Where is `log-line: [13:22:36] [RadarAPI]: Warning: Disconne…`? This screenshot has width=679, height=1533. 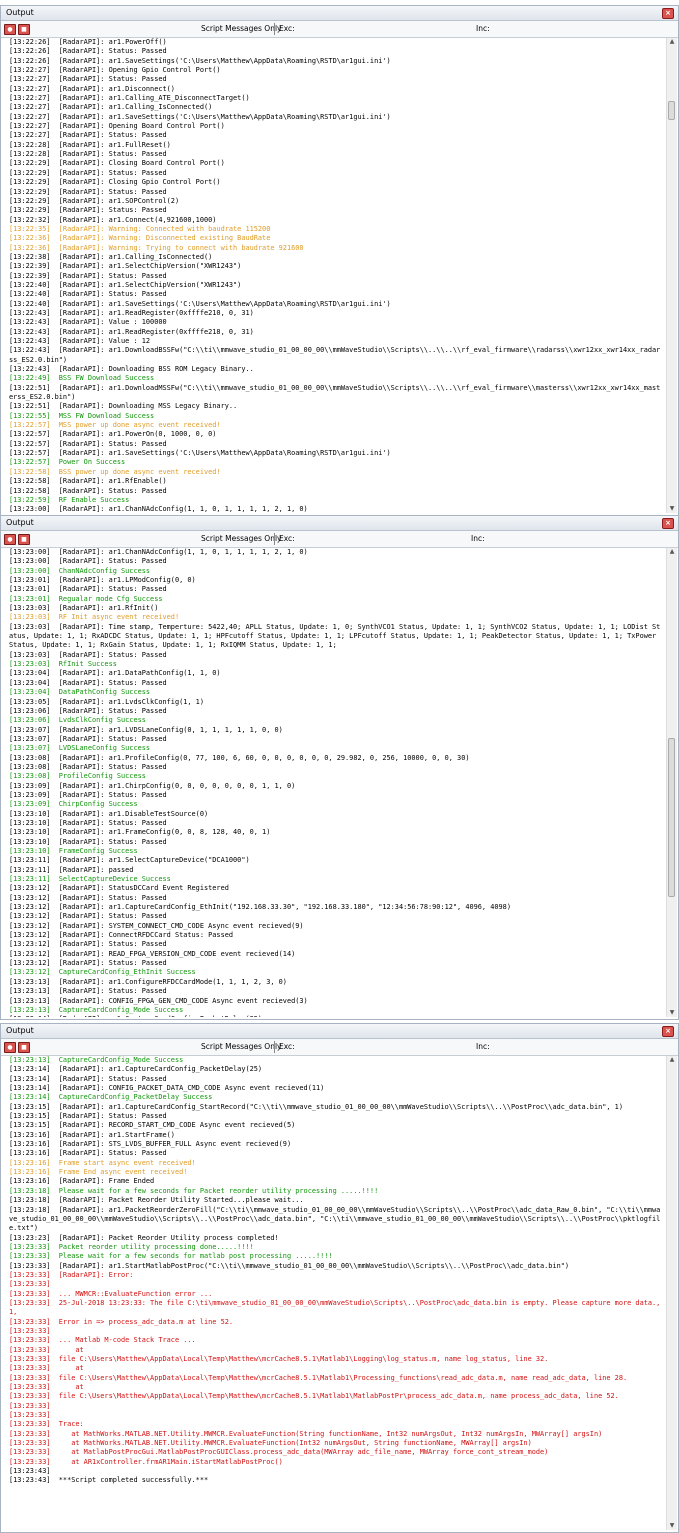 log-line: [13:22:36] [RadarAPI]: Warning: Disconne… is located at coordinates (140, 238).